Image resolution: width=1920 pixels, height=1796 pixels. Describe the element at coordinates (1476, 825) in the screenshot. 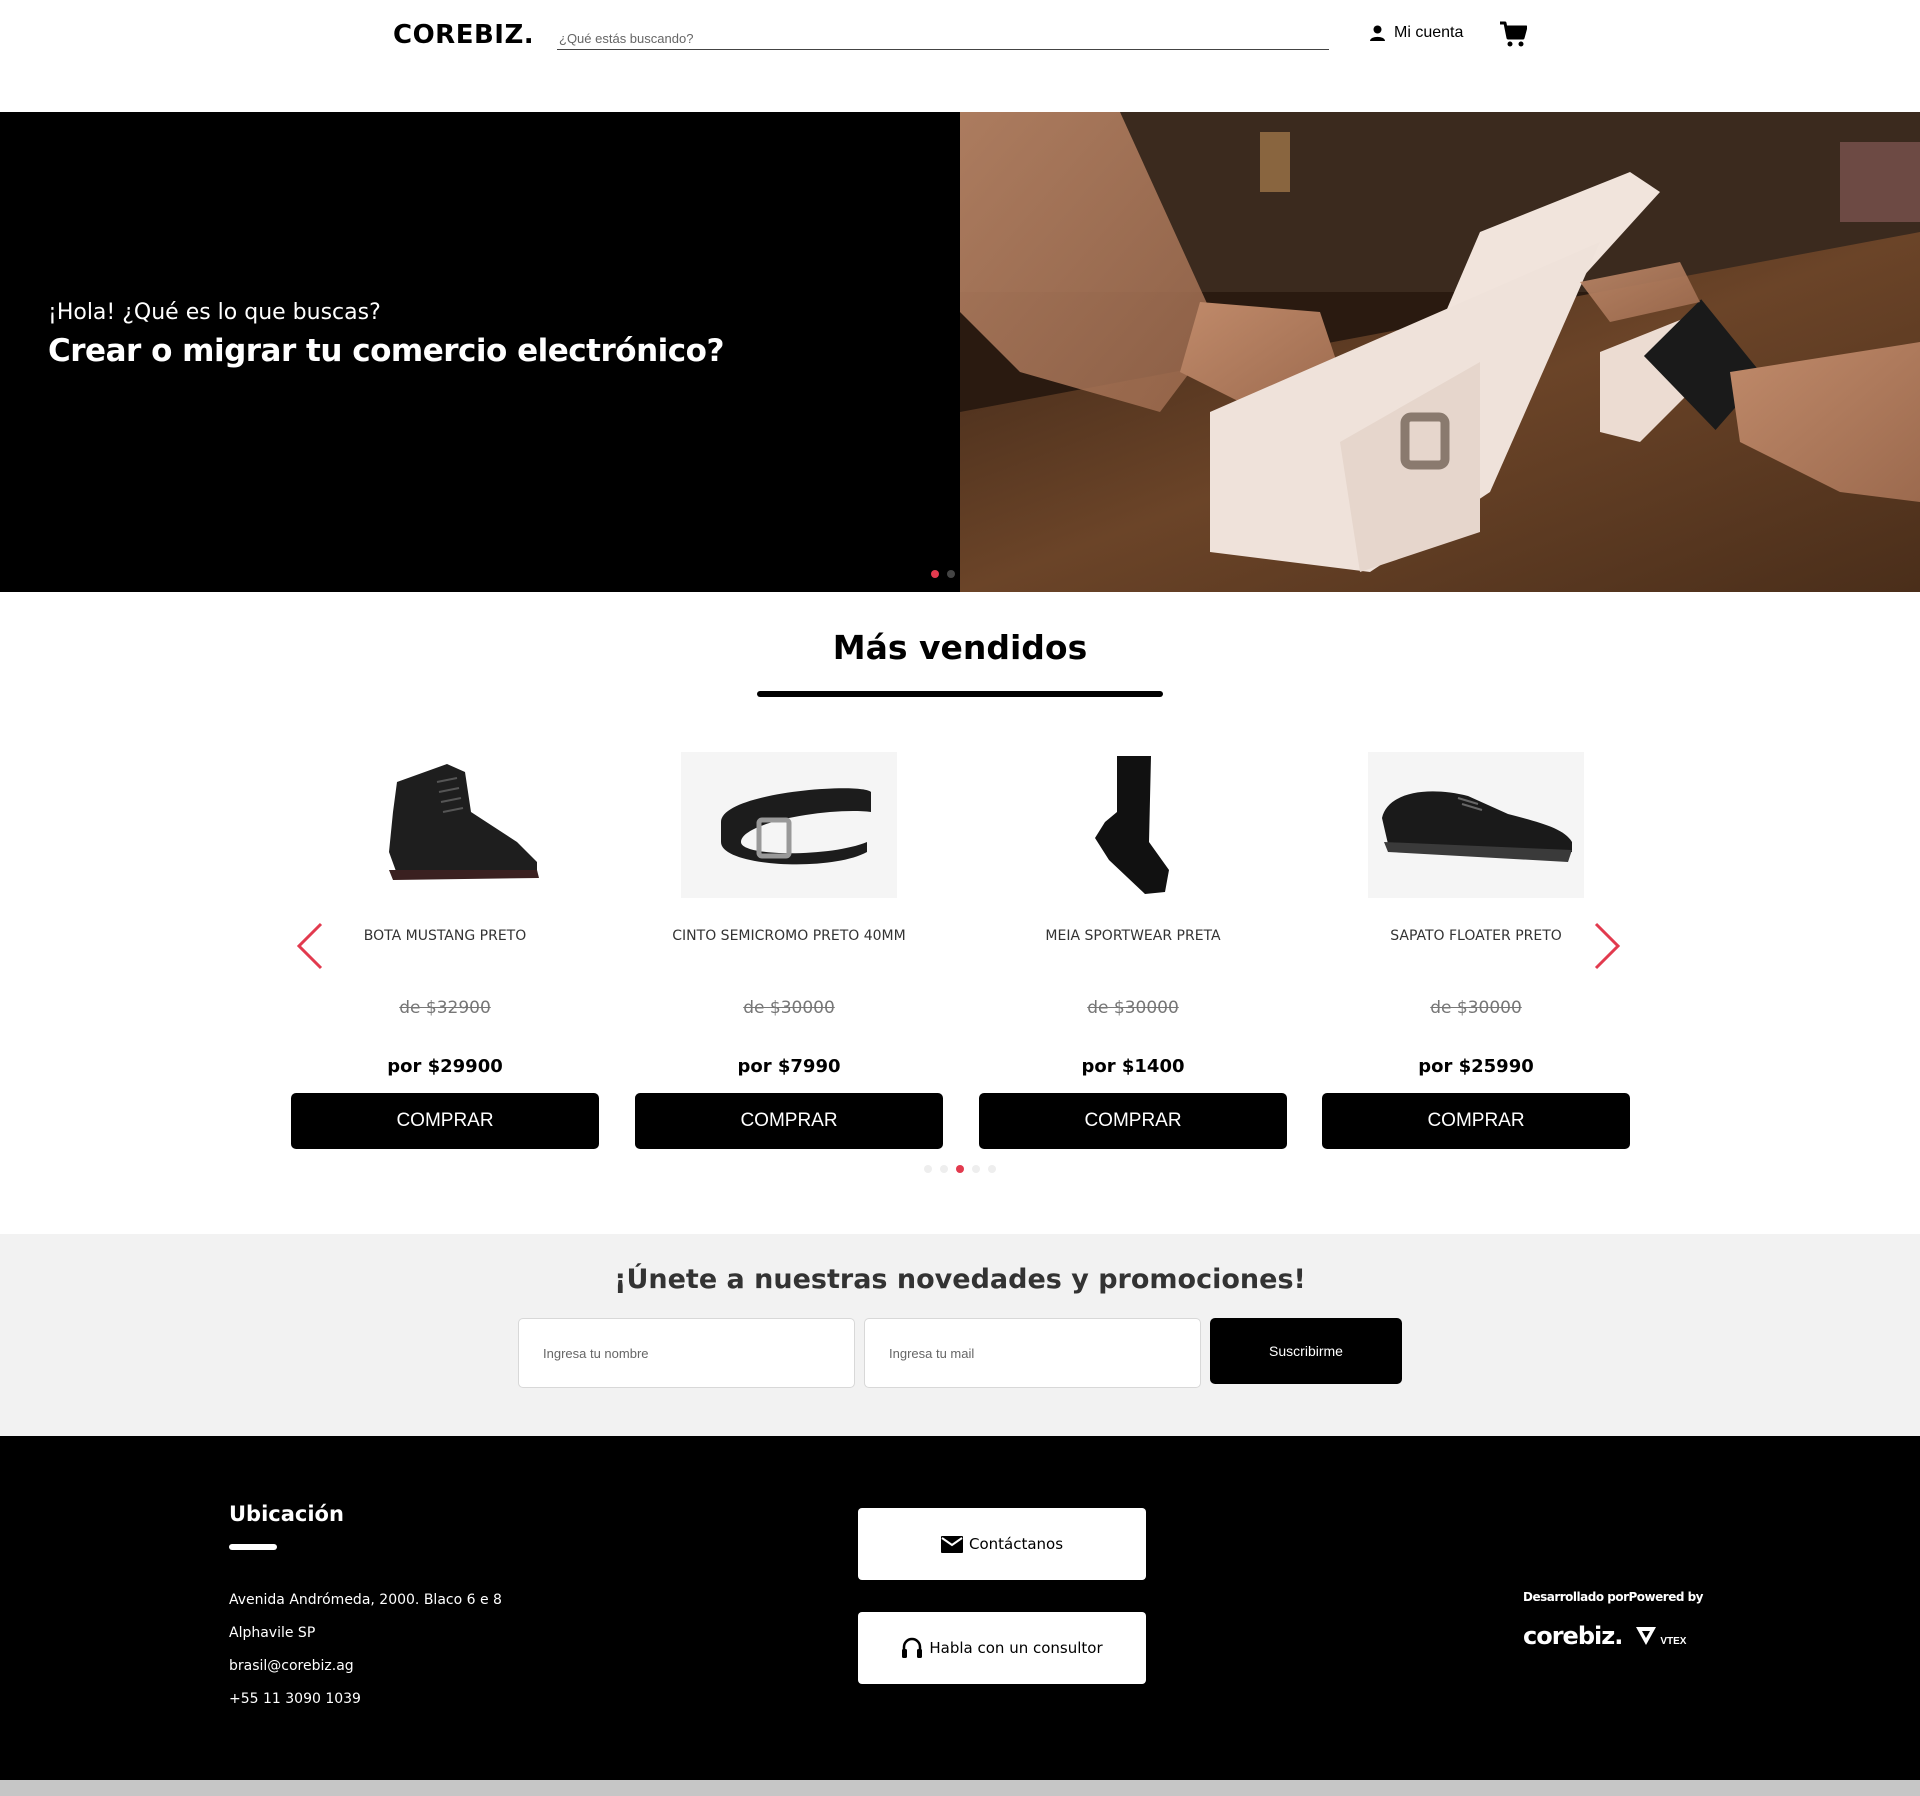

I see `shoe-image` at that location.